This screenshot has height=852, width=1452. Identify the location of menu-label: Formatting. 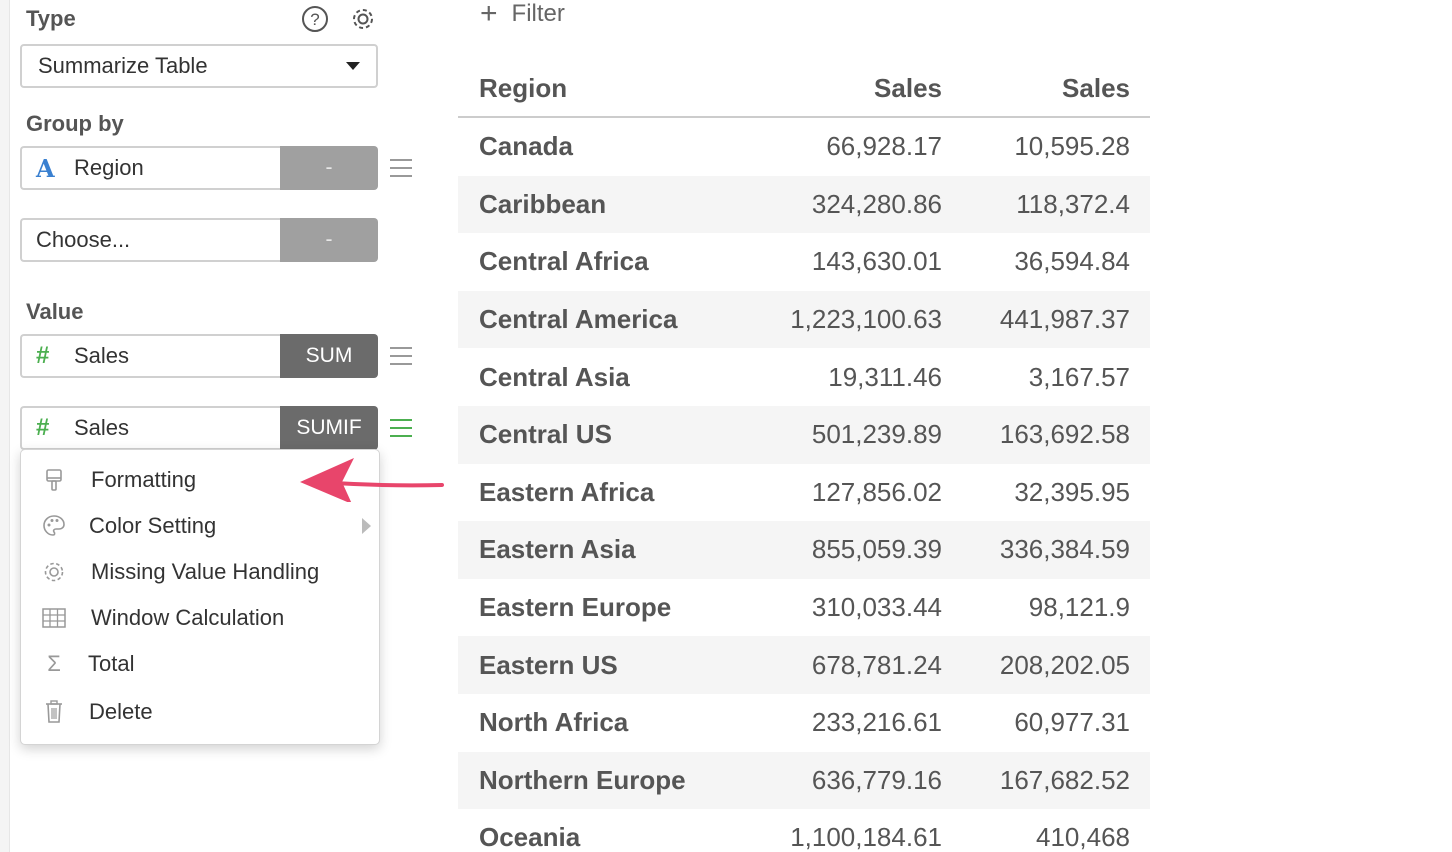
(144, 479).